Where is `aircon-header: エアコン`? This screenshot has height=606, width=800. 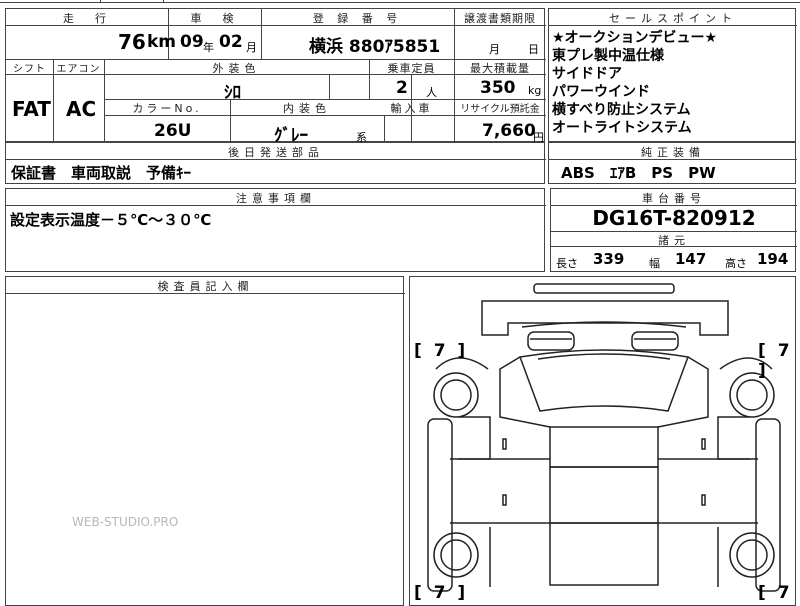 aircon-header: エアコン is located at coordinates (78, 69).